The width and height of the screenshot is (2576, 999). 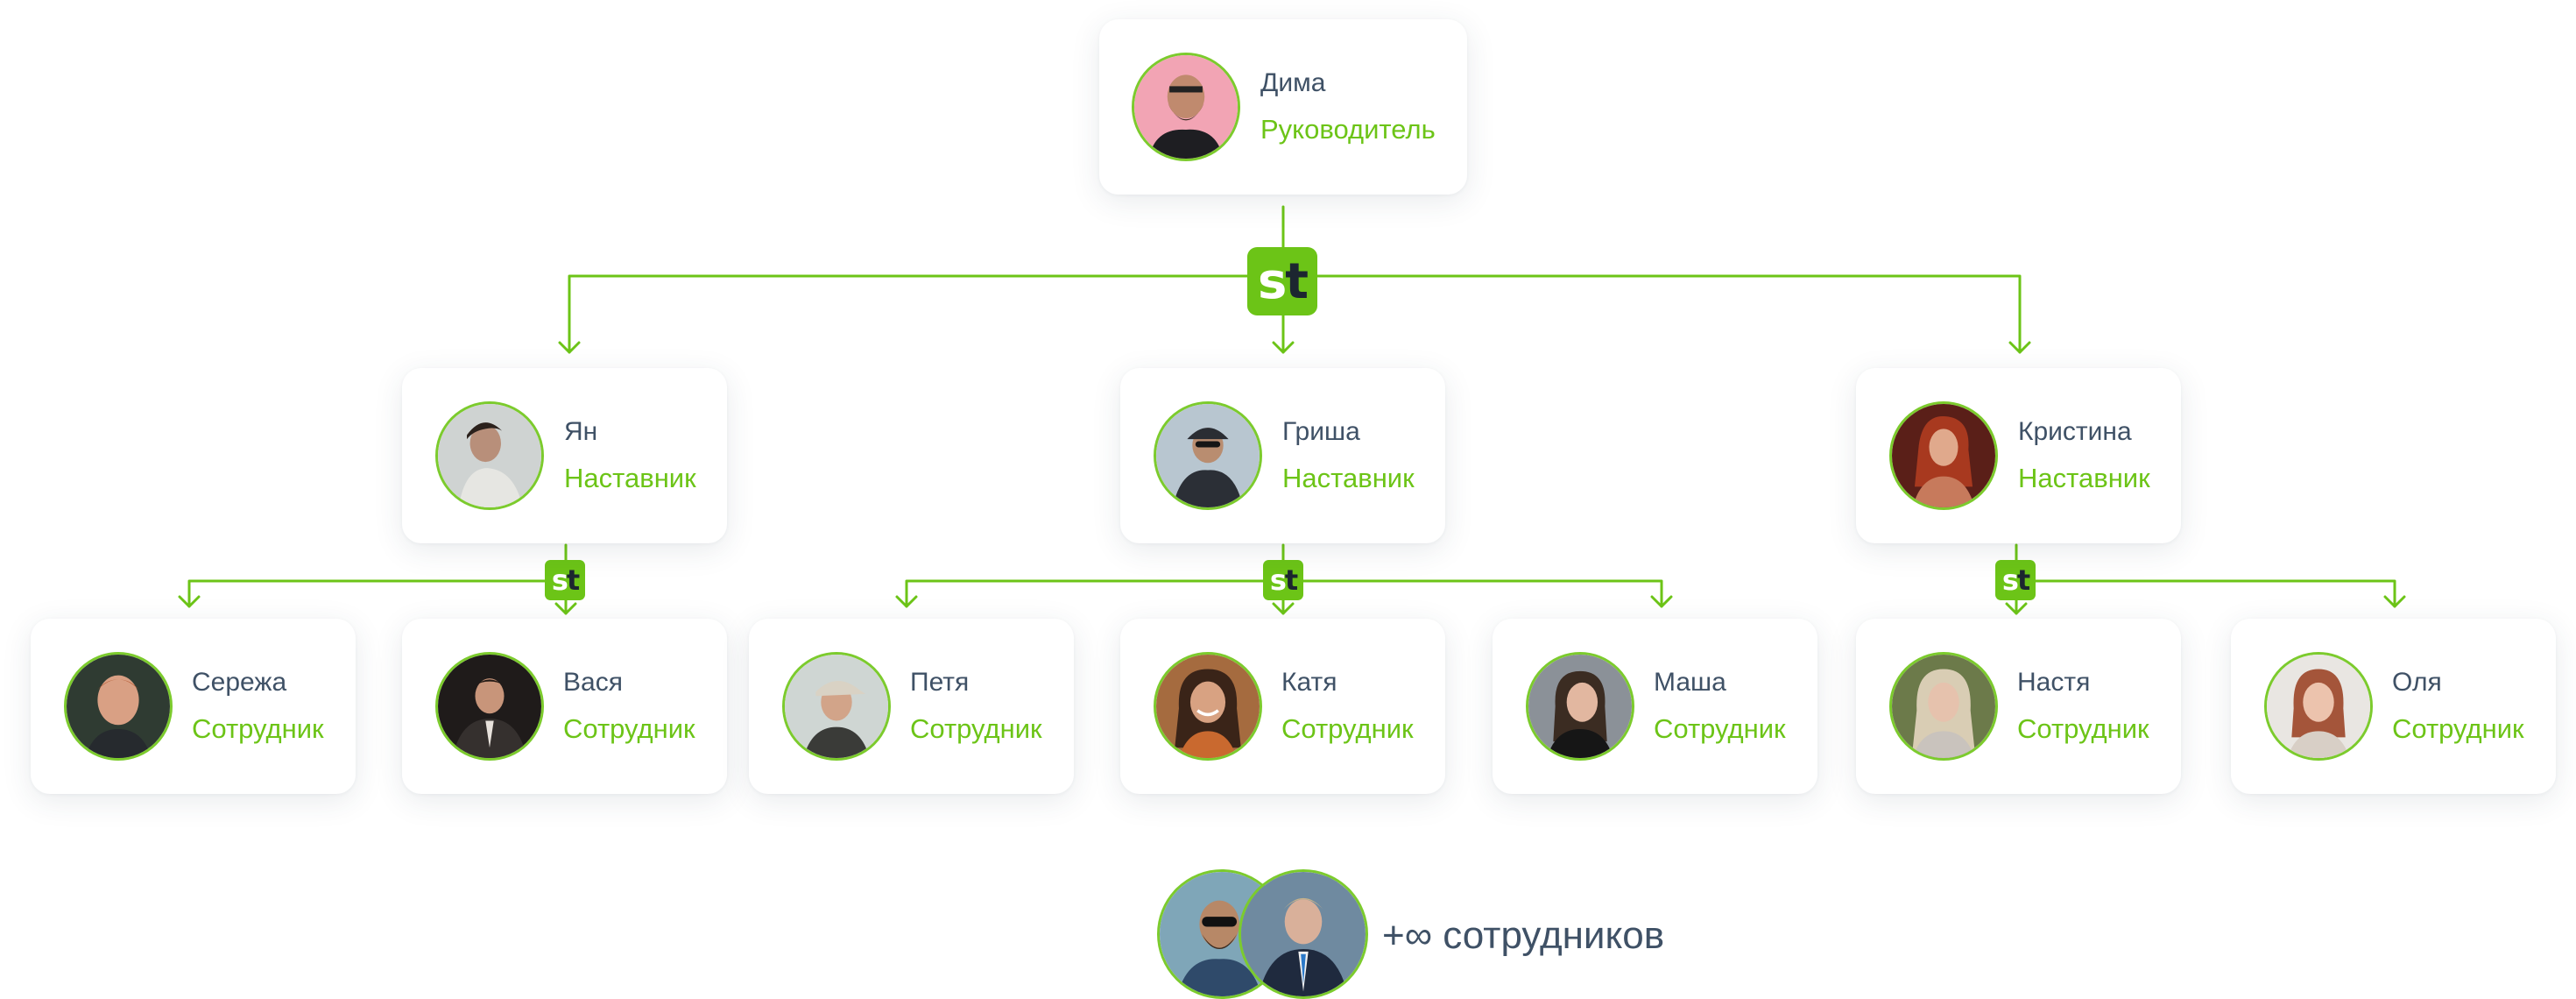 I want to click on card-mentor: Кристина Наставник, so click(x=2018, y=455).